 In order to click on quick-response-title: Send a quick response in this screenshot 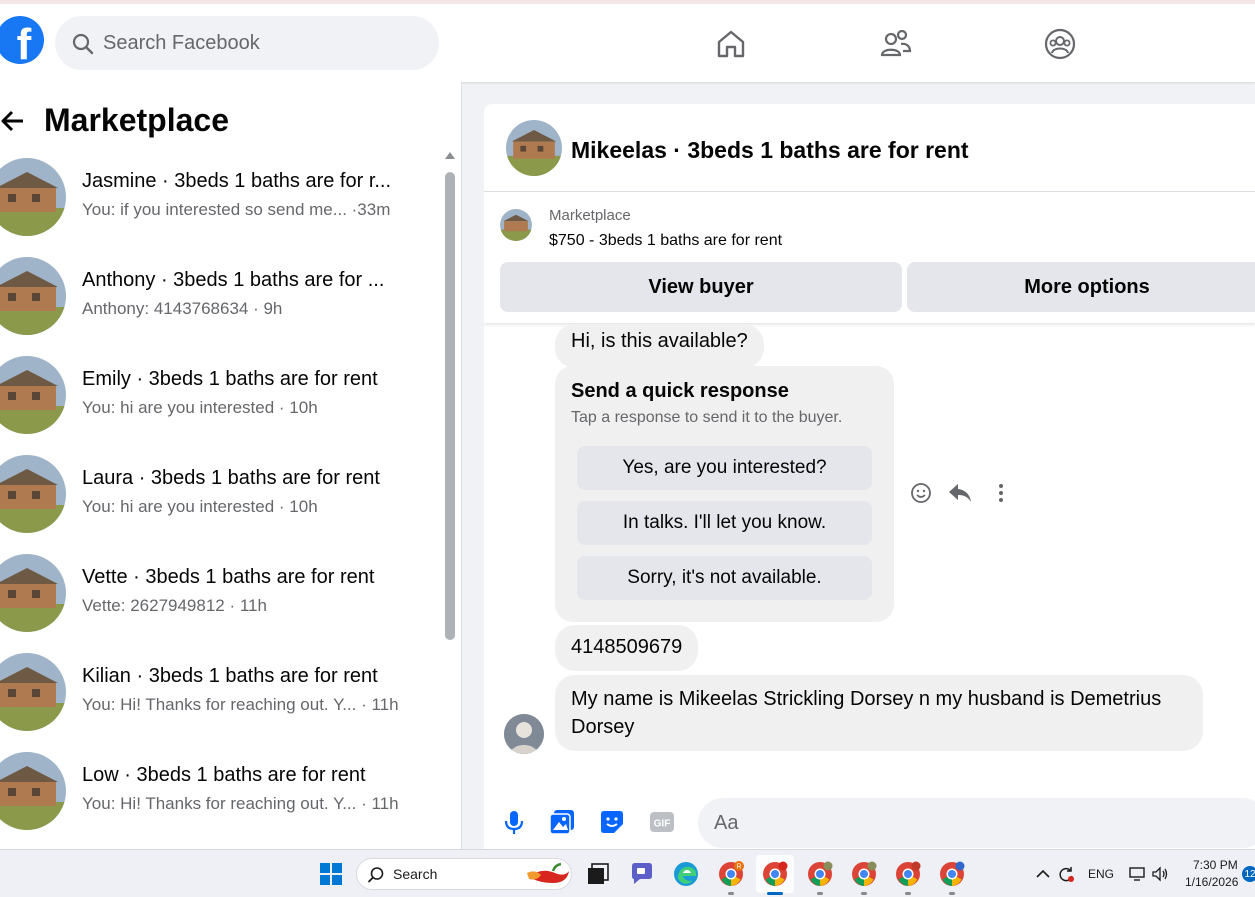, I will do `click(680, 391)`.